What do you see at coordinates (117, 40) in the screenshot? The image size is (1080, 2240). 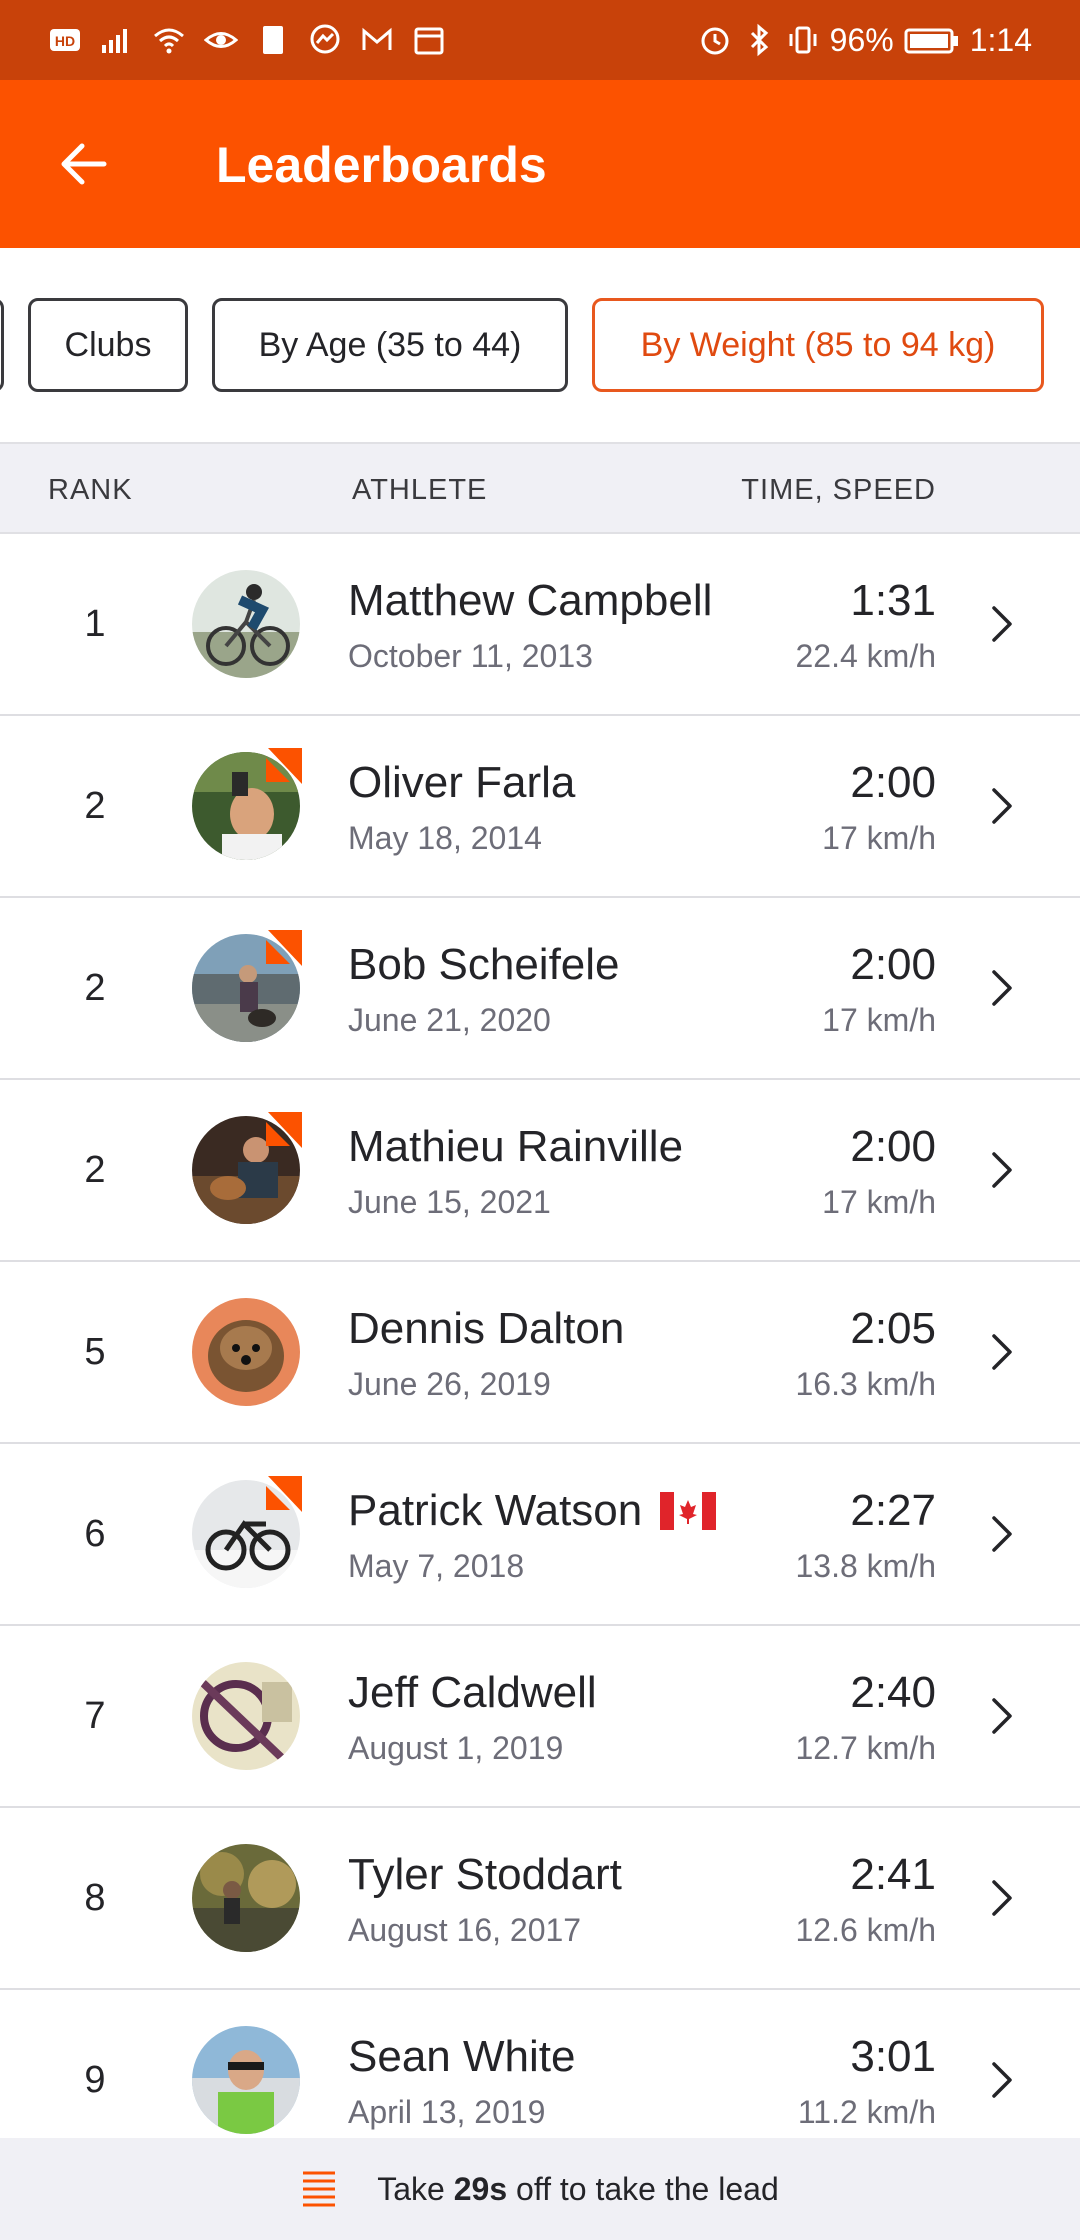 I see `signal-icon` at bounding box center [117, 40].